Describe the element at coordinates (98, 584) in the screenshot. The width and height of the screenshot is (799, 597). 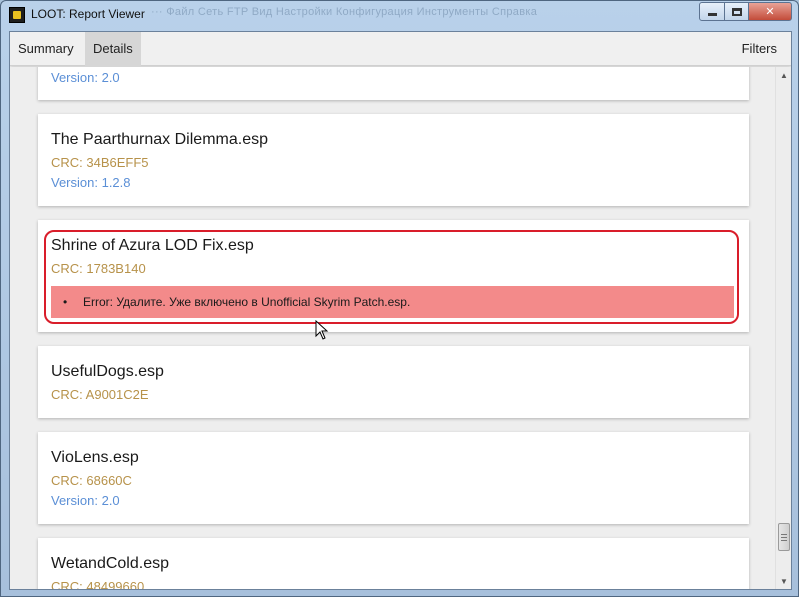
I see `plugin-crc: CRC: 48499660` at that location.